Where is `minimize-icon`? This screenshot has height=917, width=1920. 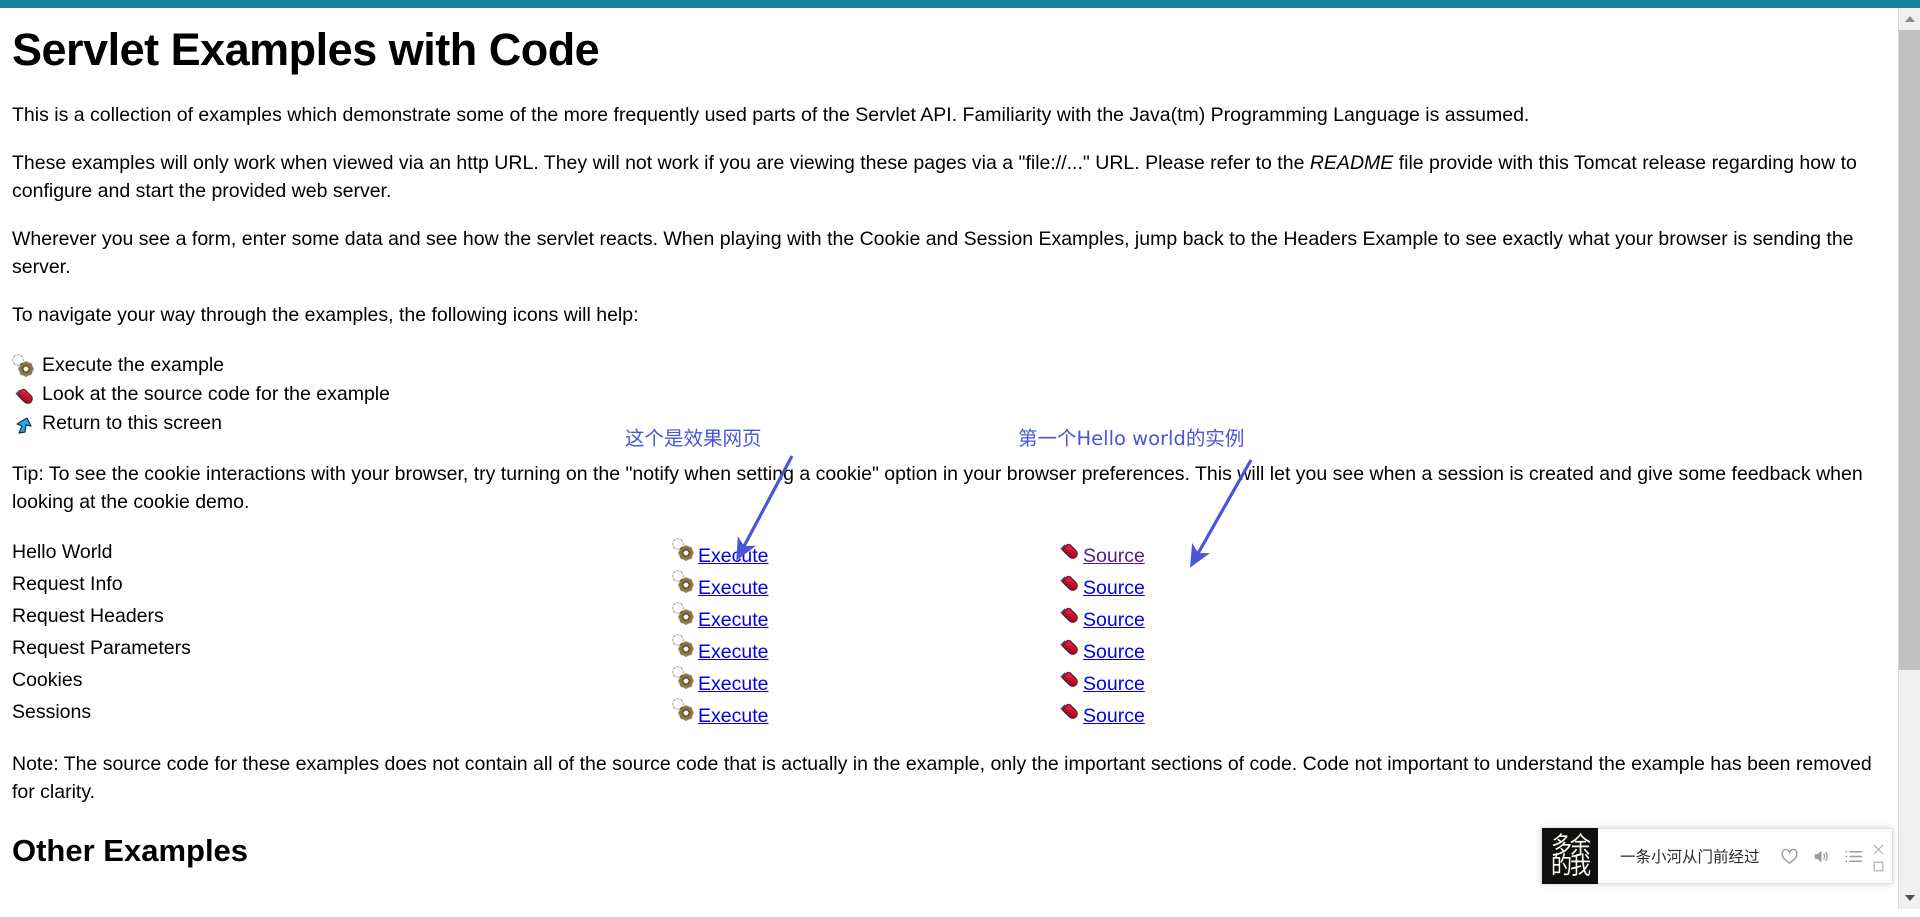
minimize-icon is located at coordinates (1878, 865).